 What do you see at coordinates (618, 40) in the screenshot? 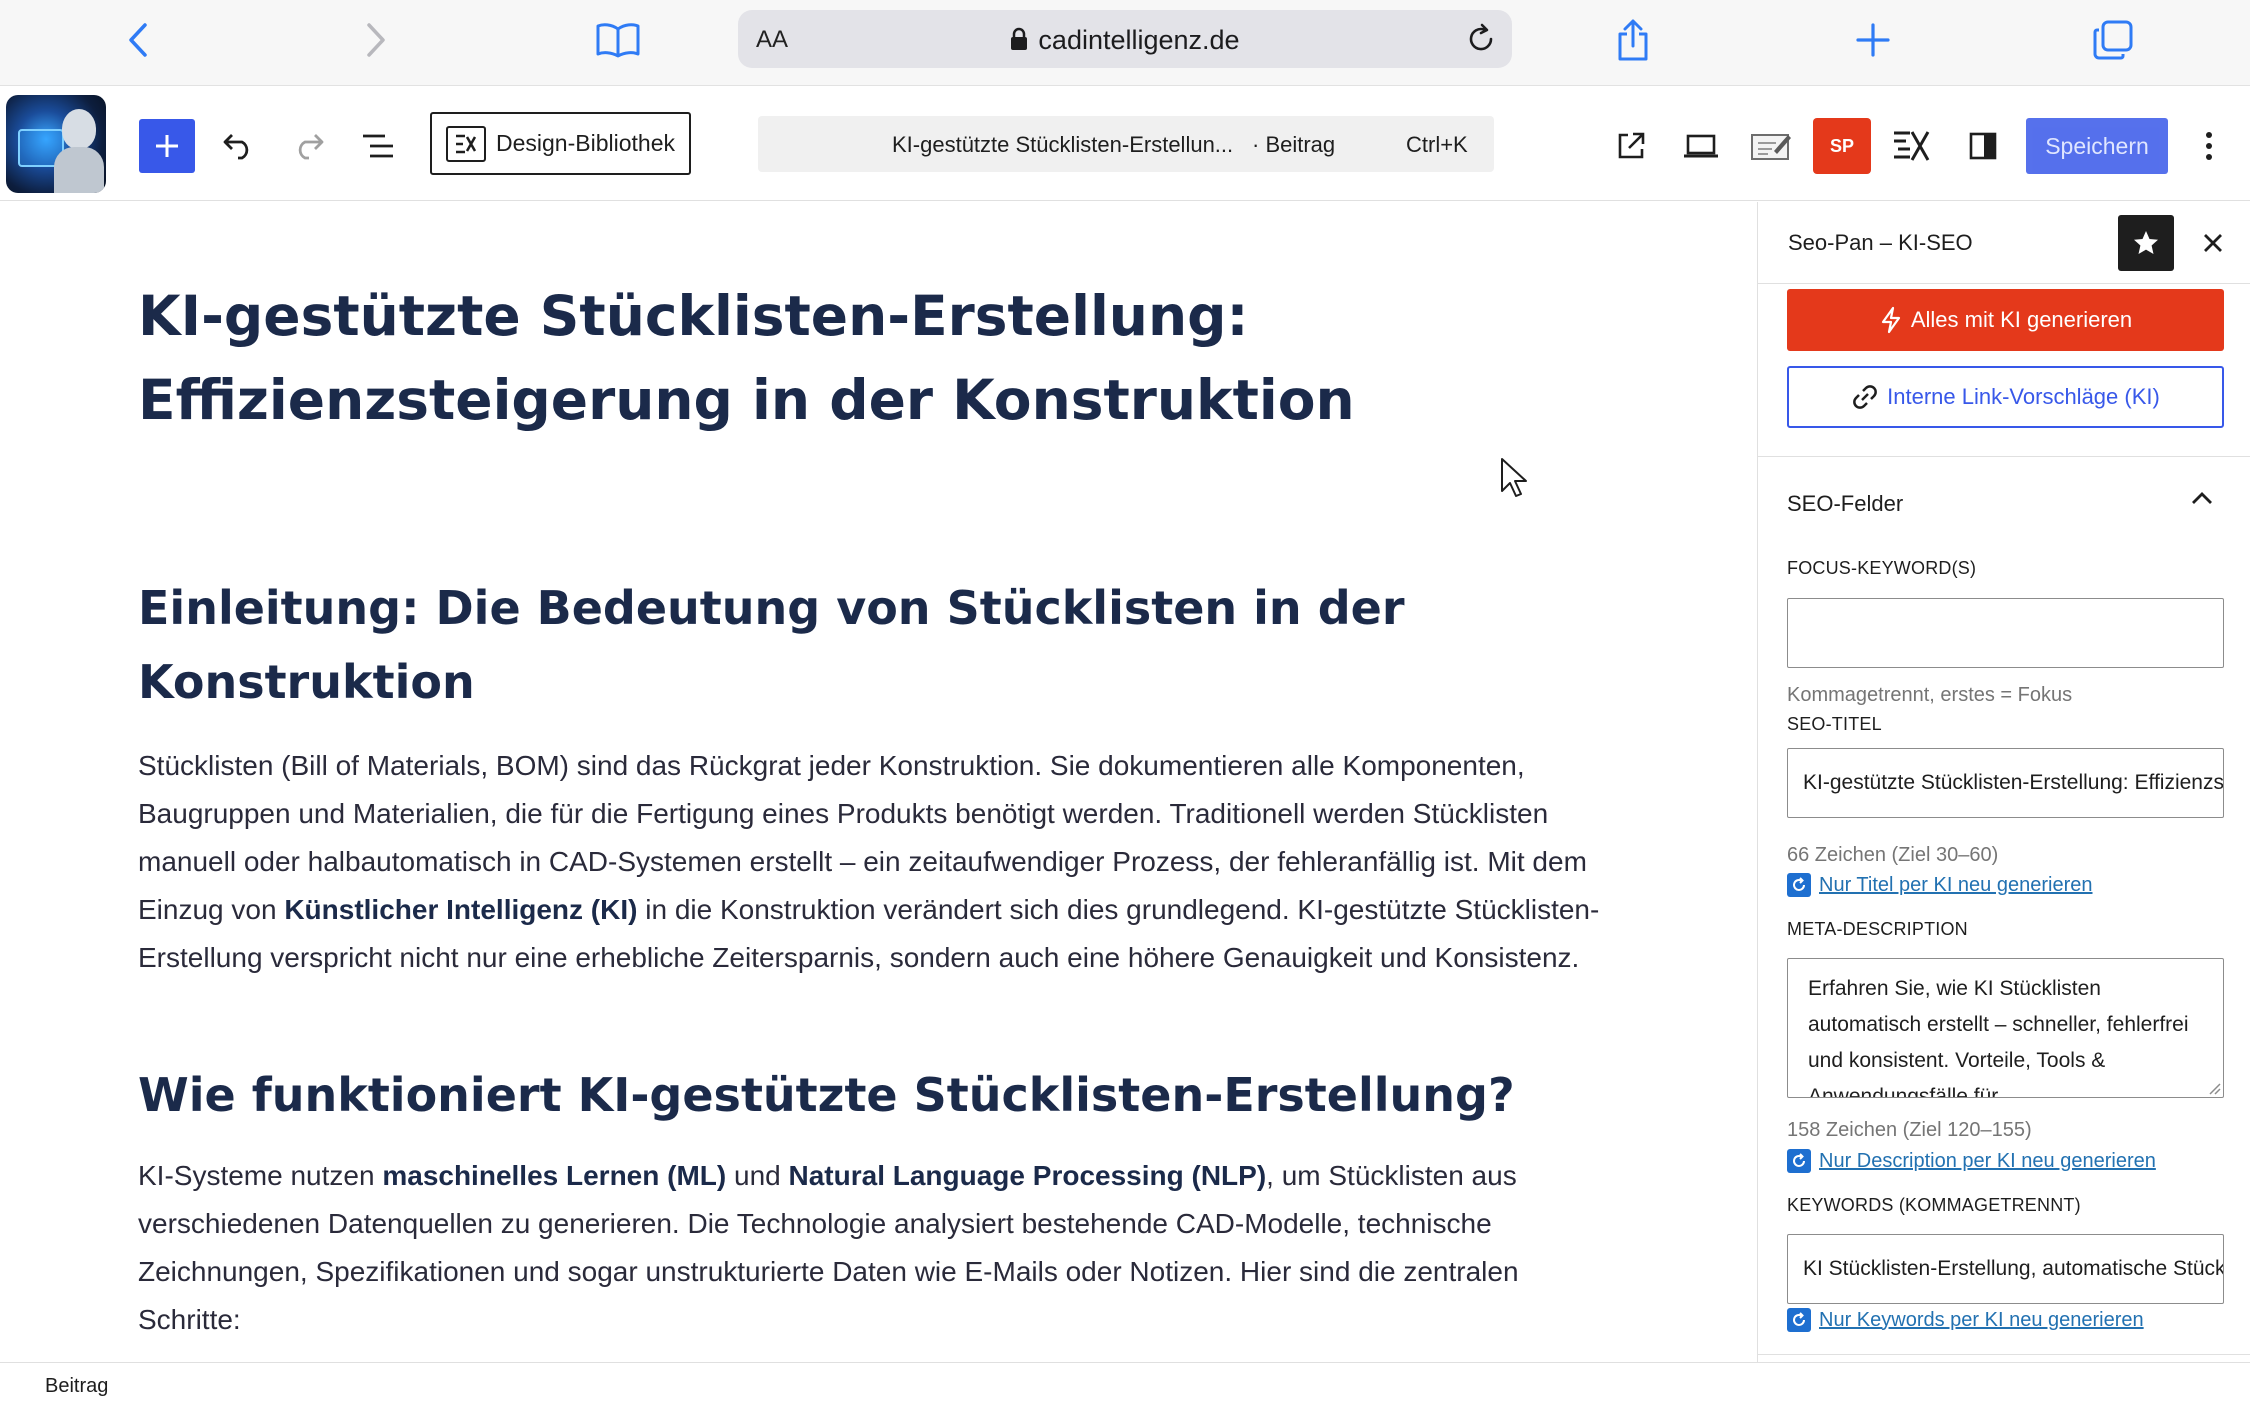
I see `bookmarks-icon` at bounding box center [618, 40].